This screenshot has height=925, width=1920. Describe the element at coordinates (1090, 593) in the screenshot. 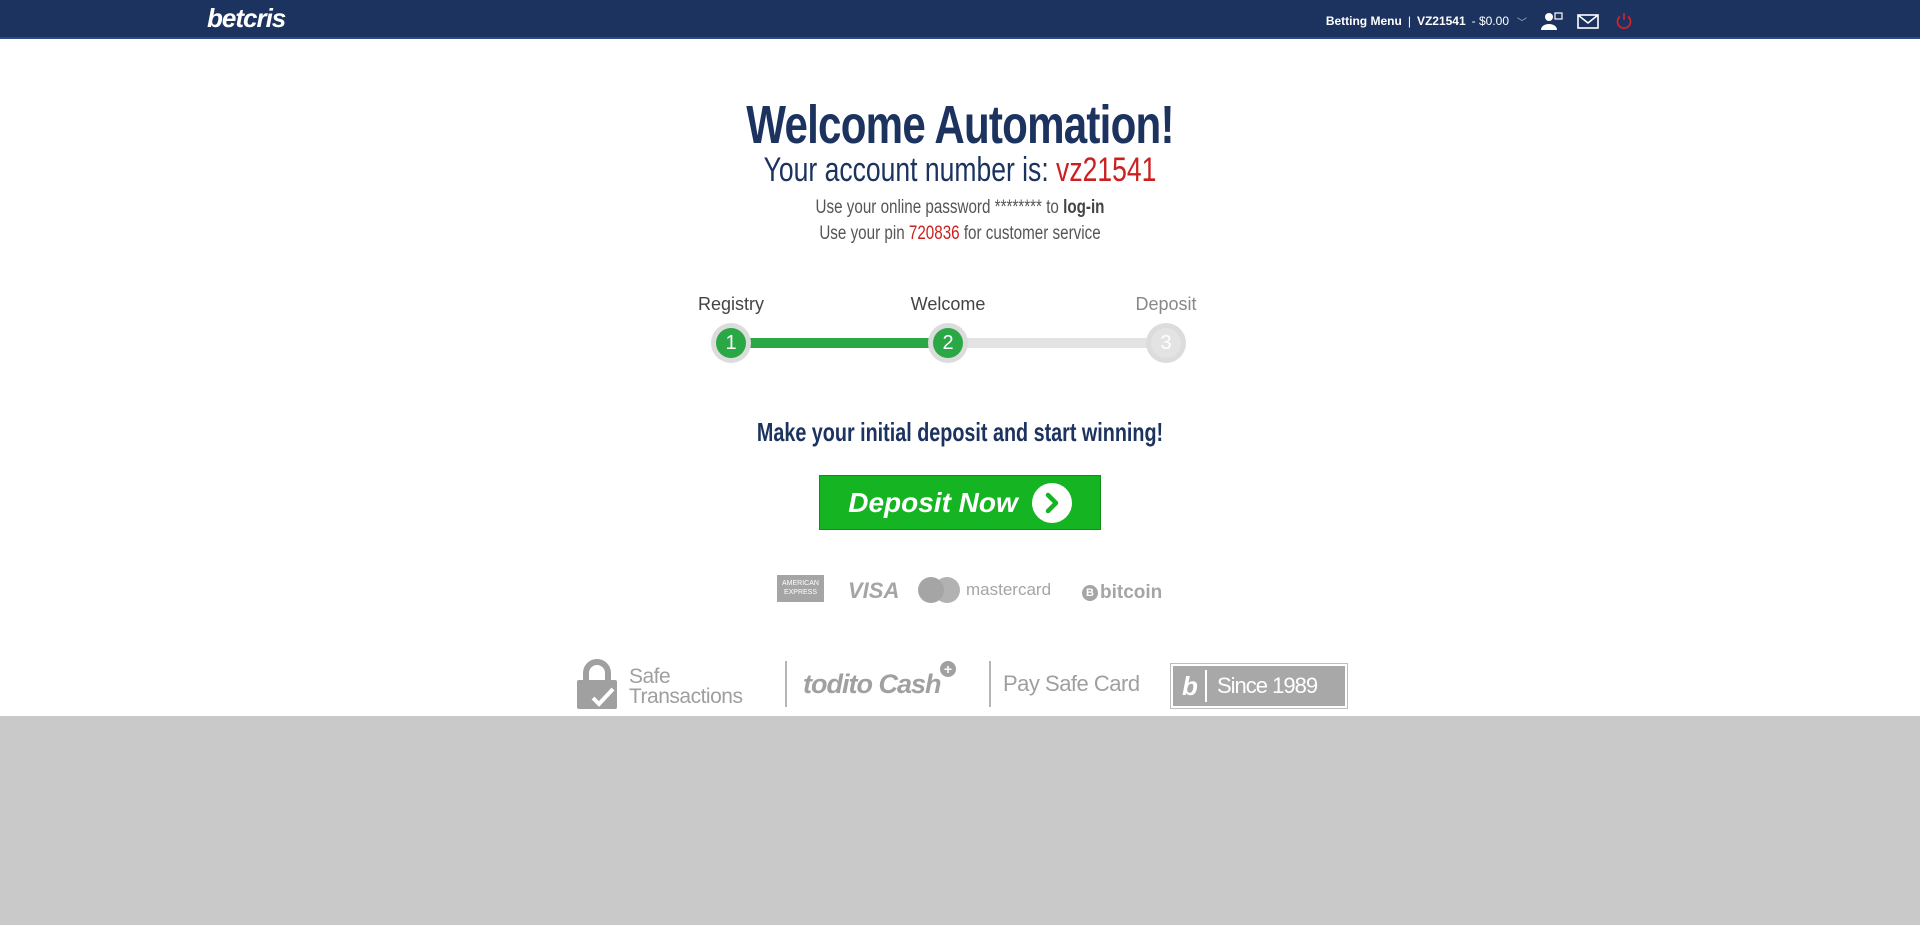

I see `bitcoin-icon: B` at that location.